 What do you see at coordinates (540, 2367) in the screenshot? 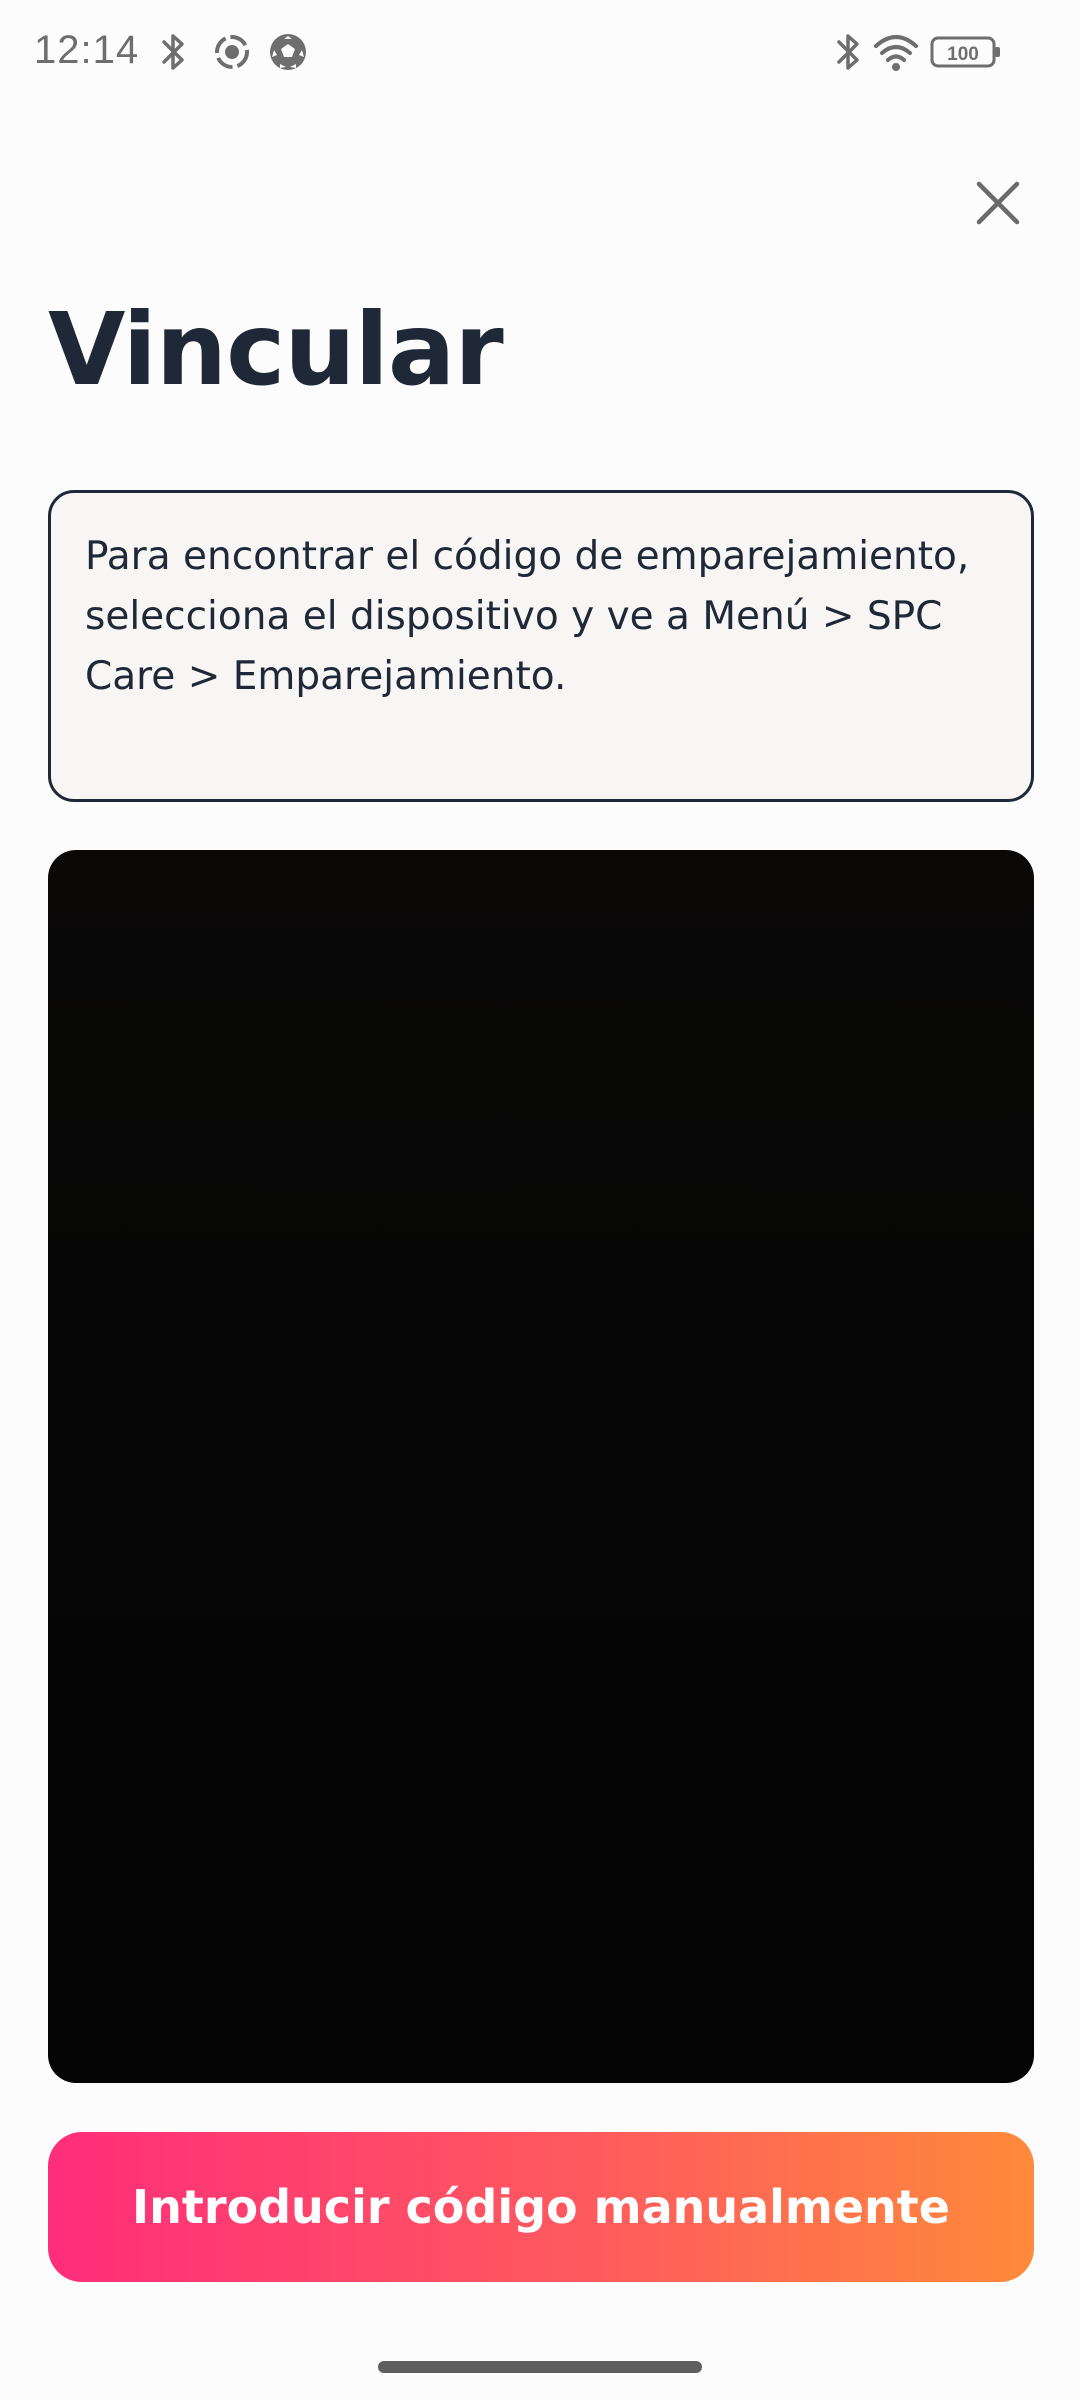
I see `home-indicator` at bounding box center [540, 2367].